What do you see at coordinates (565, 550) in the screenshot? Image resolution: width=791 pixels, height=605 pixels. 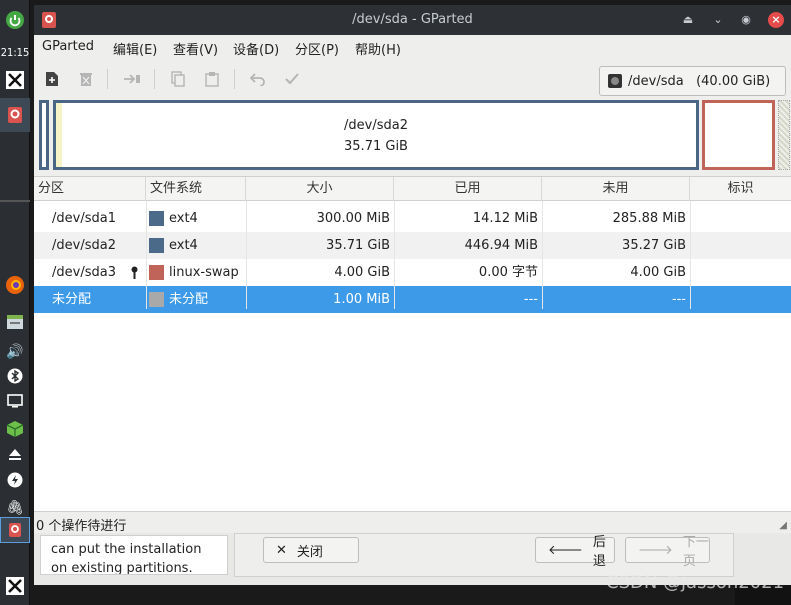 I see `back-arrow-icon: 🡐` at bounding box center [565, 550].